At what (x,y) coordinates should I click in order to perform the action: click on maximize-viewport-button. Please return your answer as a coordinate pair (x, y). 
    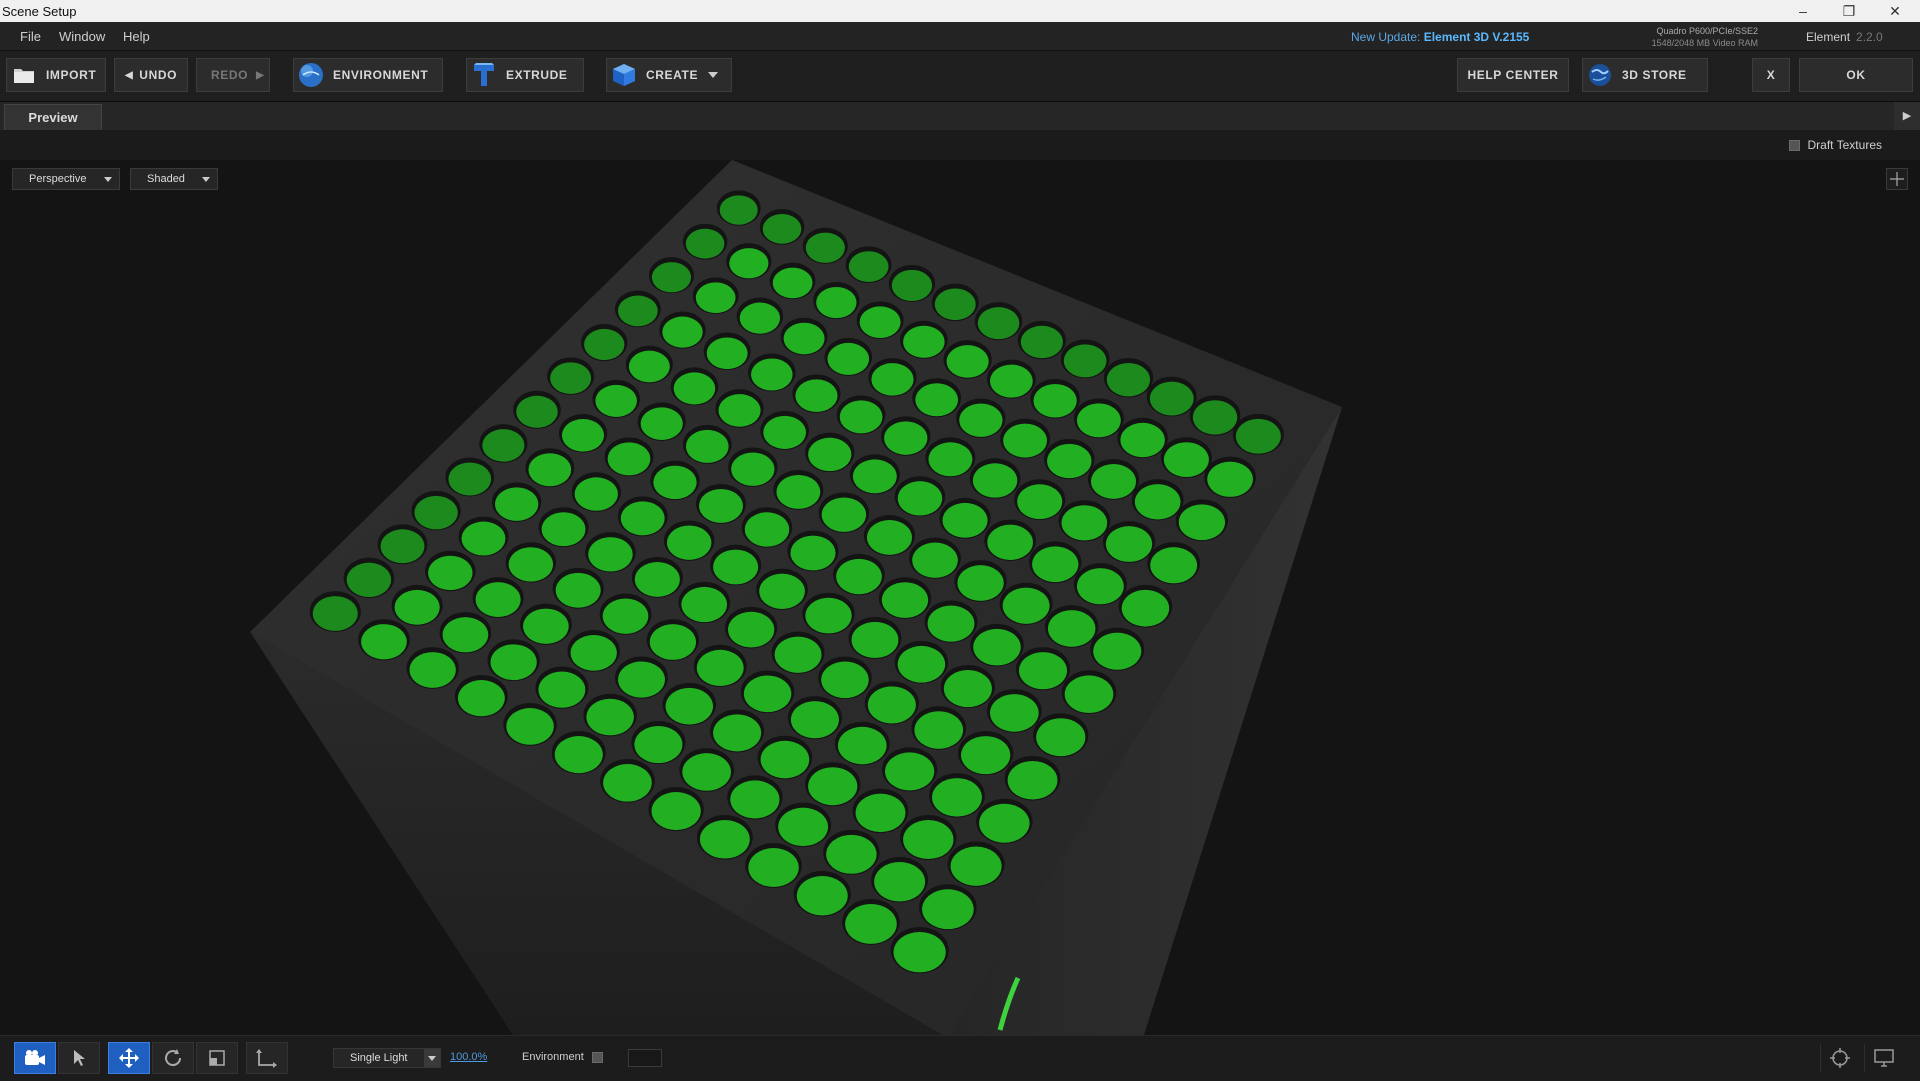
    Looking at the image, I should click on (1897, 179).